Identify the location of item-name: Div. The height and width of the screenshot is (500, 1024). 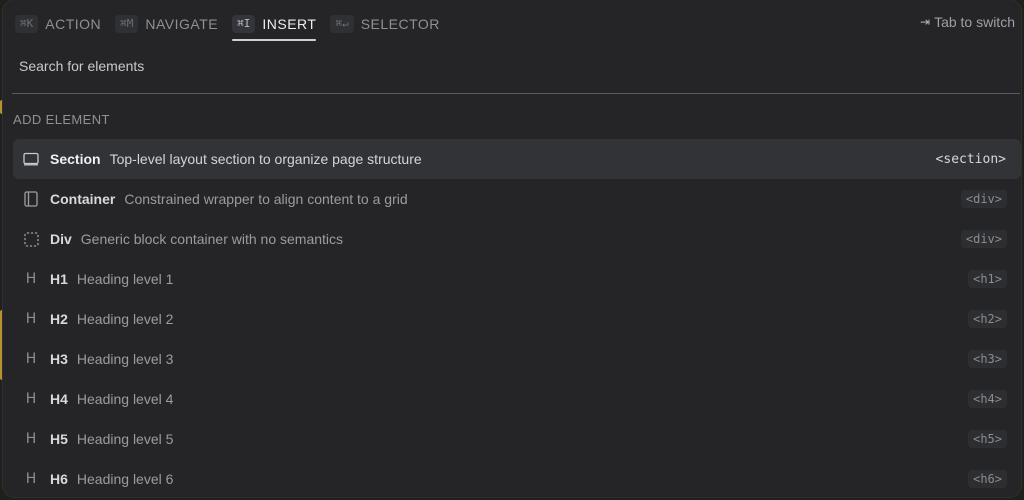
(61, 239).